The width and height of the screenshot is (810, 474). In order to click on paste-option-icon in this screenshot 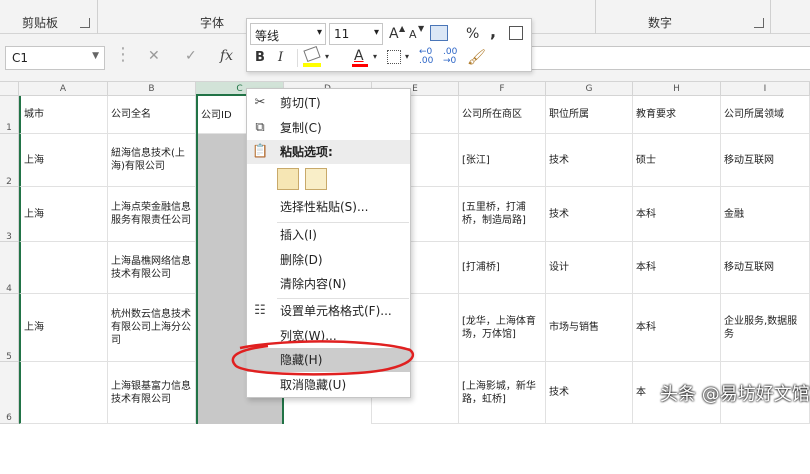, I will do `click(288, 179)`.